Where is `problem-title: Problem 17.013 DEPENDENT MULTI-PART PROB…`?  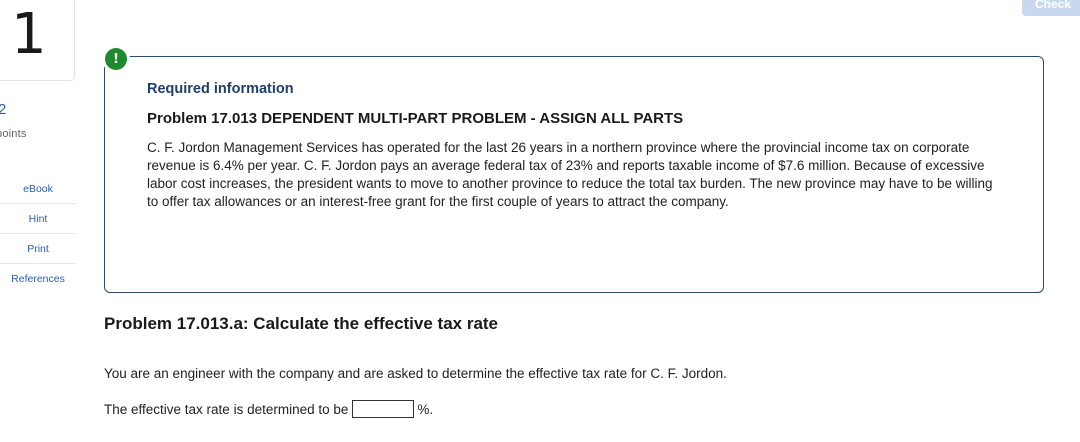 problem-title: Problem 17.013 DEPENDENT MULTI-PART PROB… is located at coordinates (415, 118).